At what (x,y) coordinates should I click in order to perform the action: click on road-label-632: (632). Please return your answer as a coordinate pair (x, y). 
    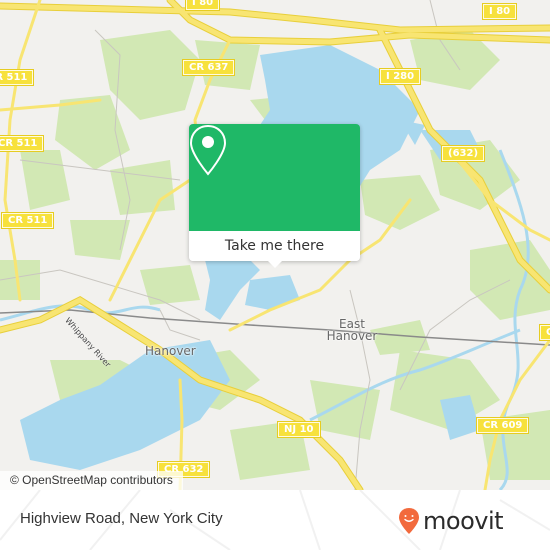
    Looking at the image, I should click on (463, 153).